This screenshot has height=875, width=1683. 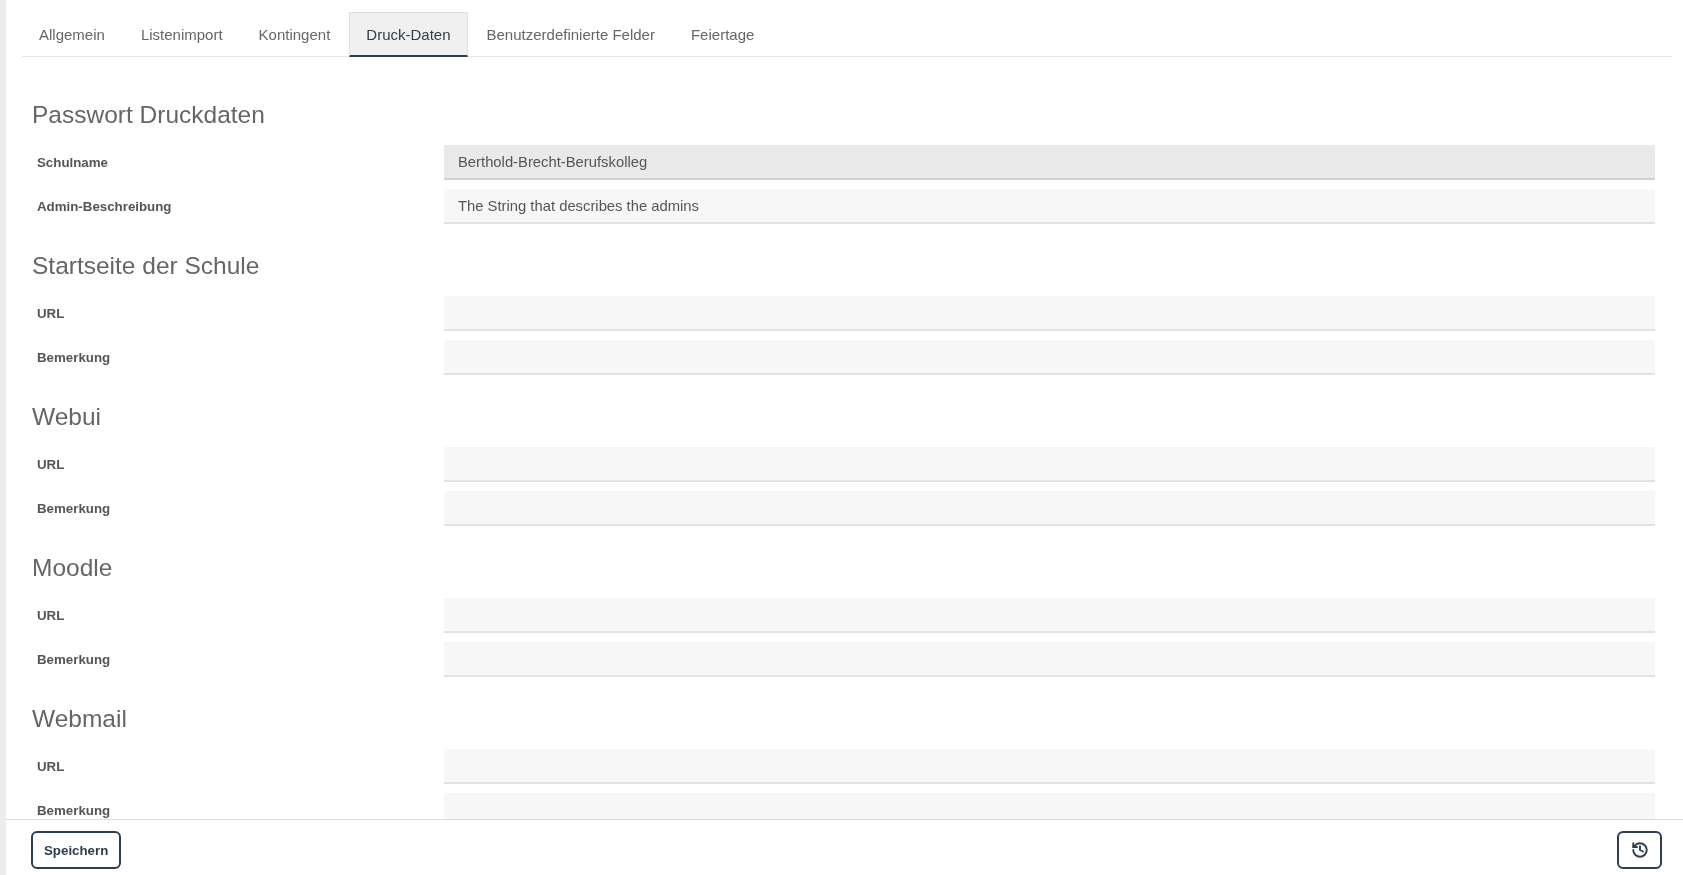 What do you see at coordinates (67, 417) in the screenshot?
I see `section-heading: Webui` at bounding box center [67, 417].